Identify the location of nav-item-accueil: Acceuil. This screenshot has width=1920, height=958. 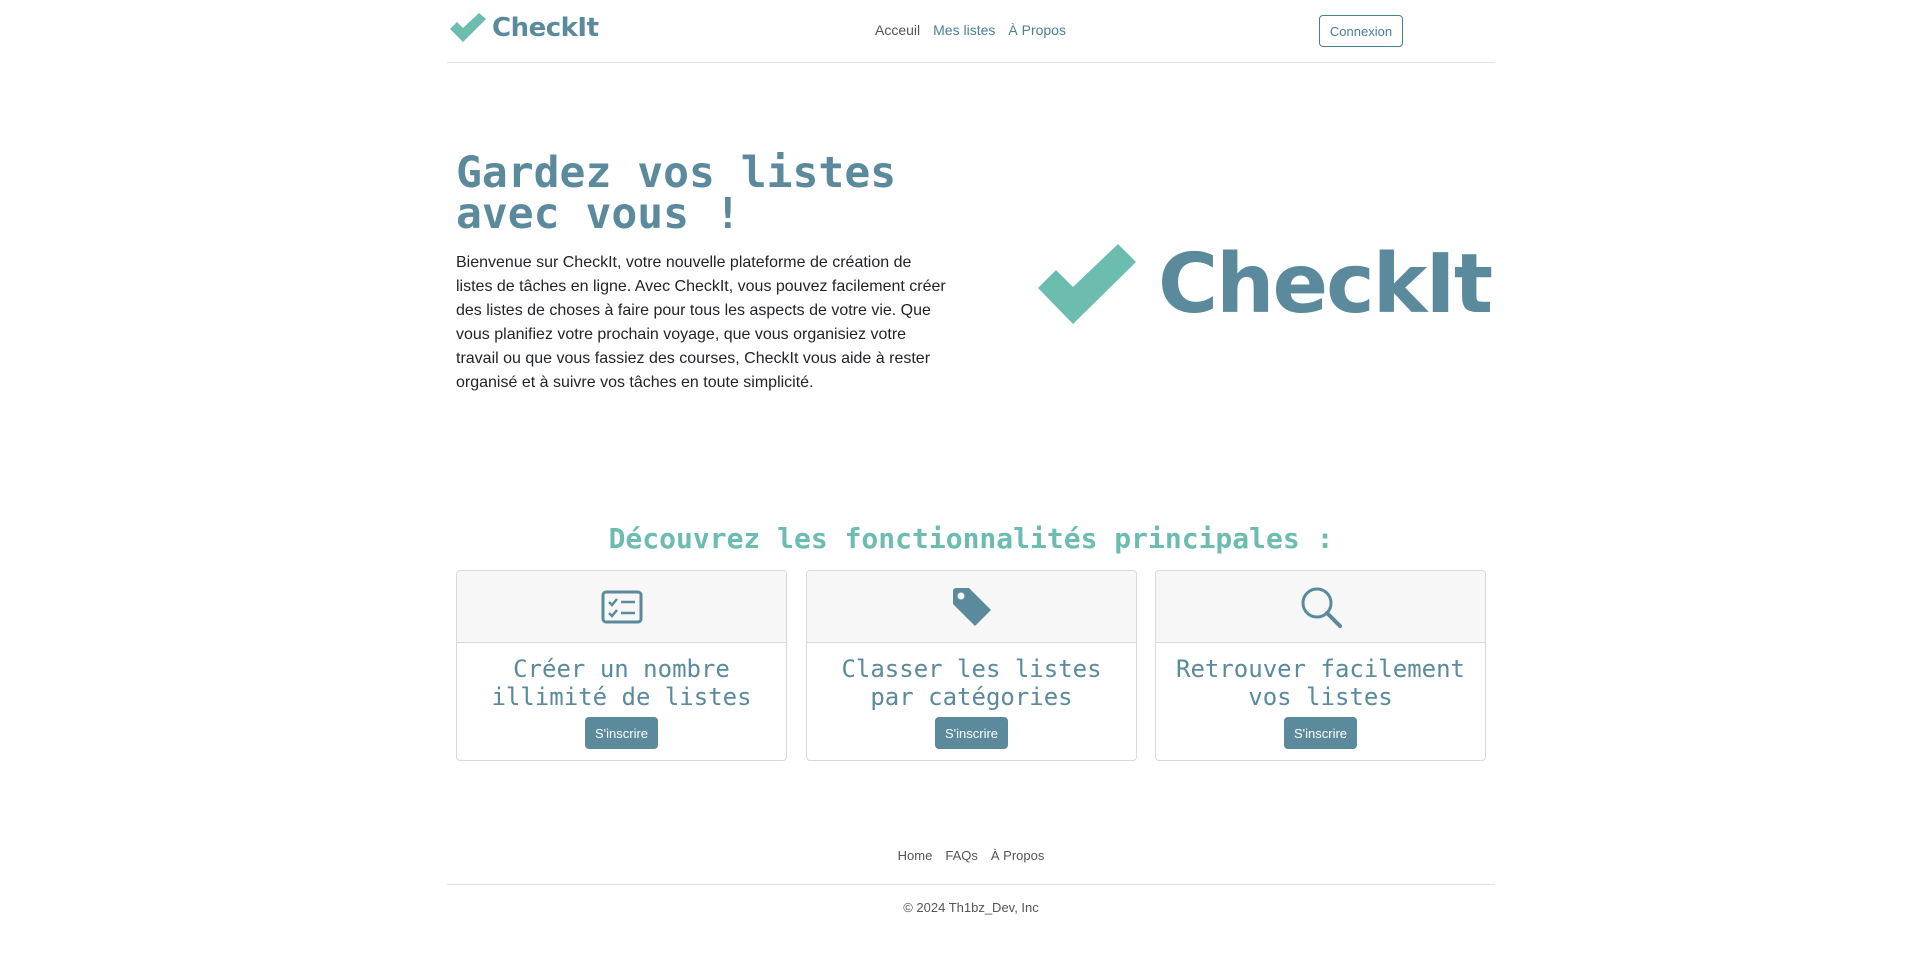
(897, 30).